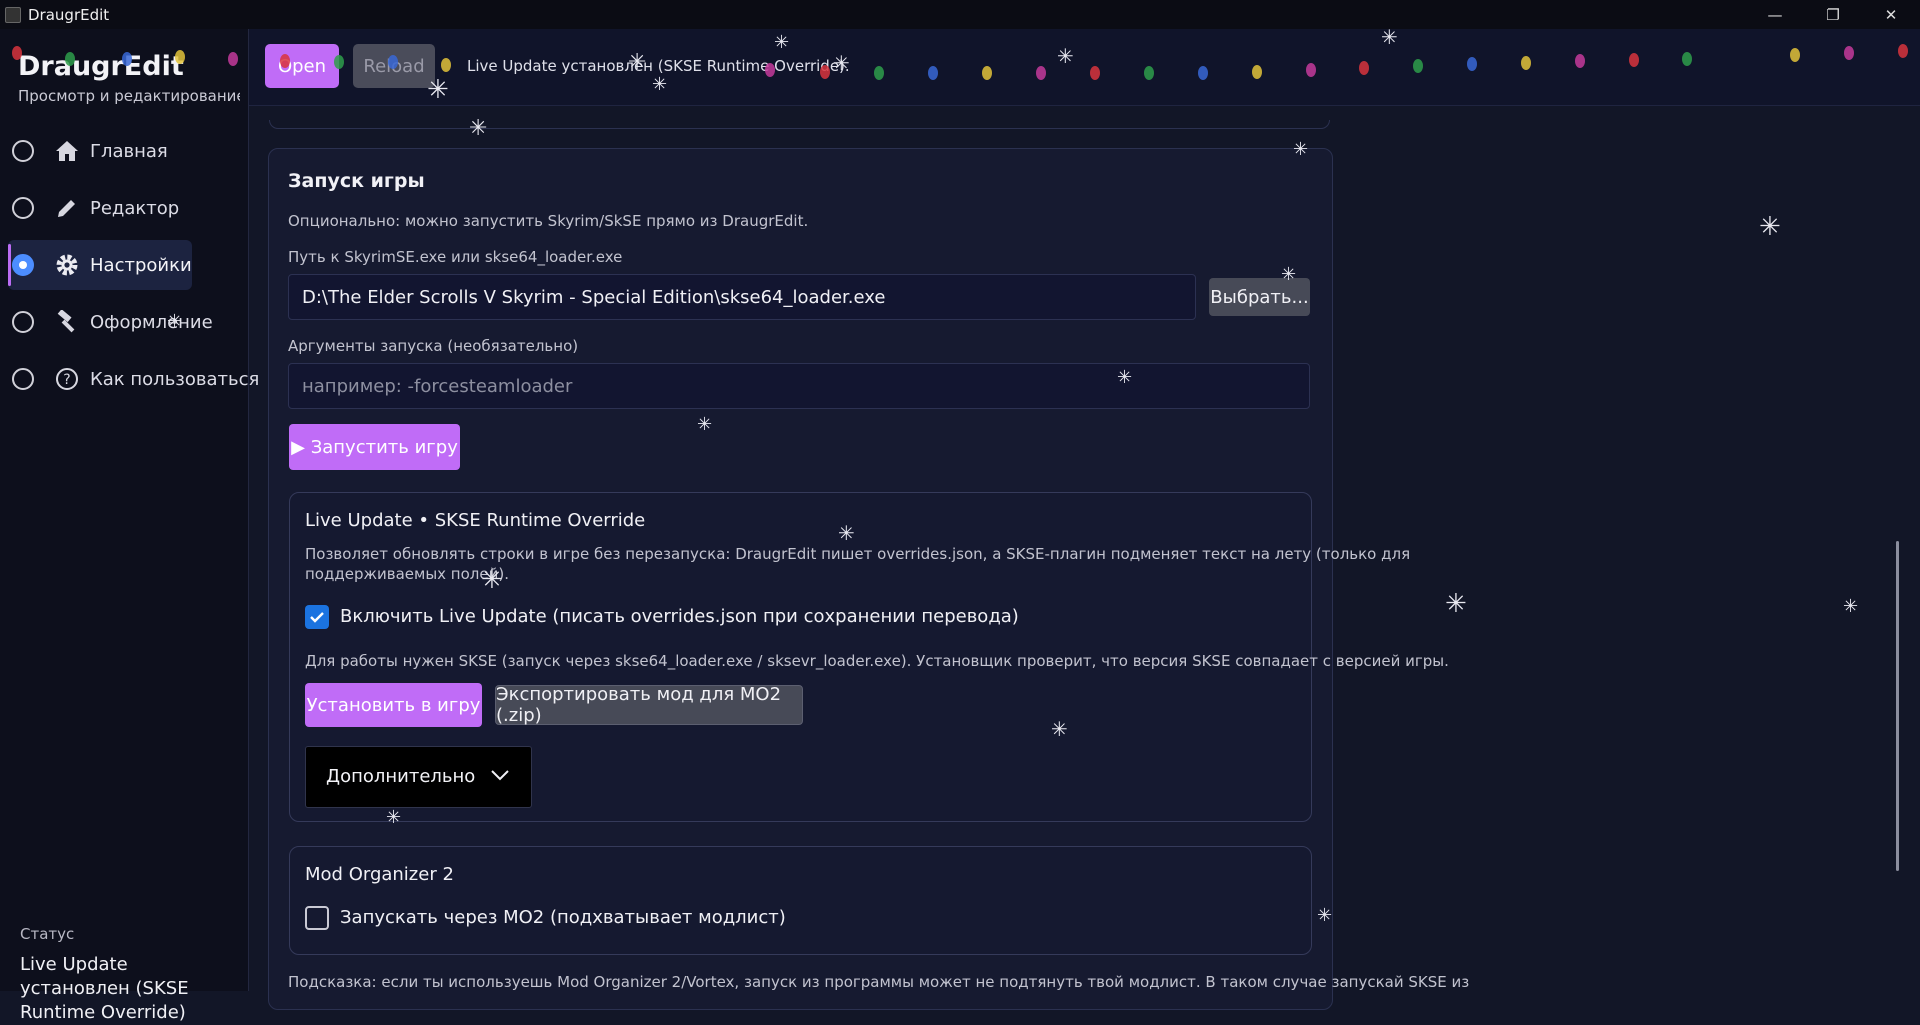 This screenshot has height=1025, width=1920. Describe the element at coordinates (317, 918) in the screenshot. I see `mo2-checkbox` at that location.